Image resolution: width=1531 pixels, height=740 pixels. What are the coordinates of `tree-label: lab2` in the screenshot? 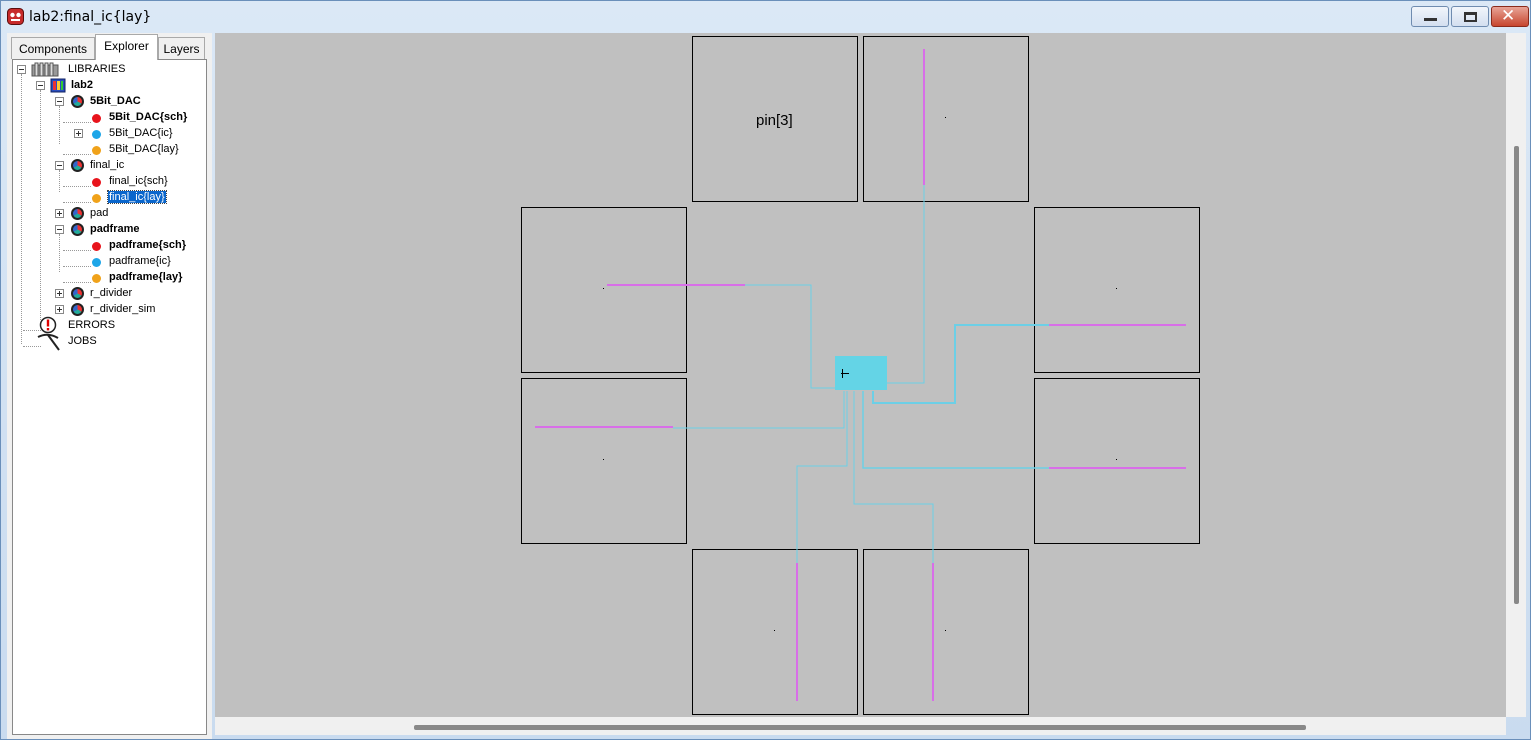 It's located at (82, 85).